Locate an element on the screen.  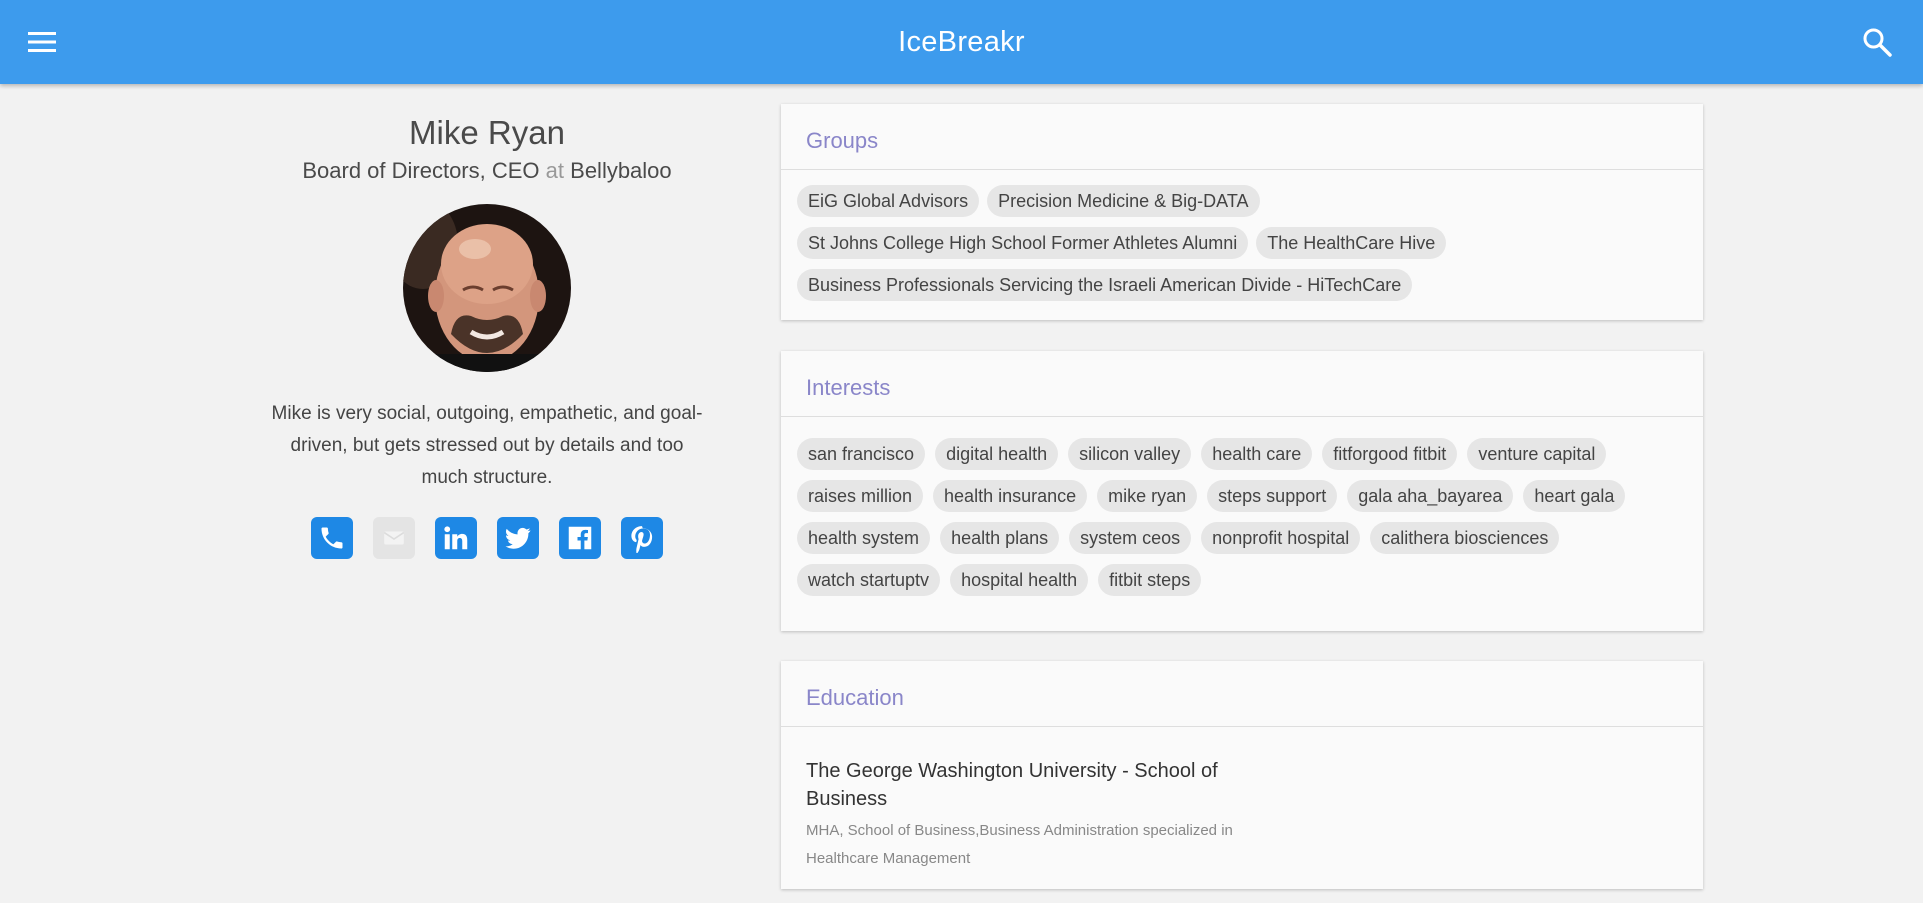
interest-chip: health system is located at coordinates (864, 538).